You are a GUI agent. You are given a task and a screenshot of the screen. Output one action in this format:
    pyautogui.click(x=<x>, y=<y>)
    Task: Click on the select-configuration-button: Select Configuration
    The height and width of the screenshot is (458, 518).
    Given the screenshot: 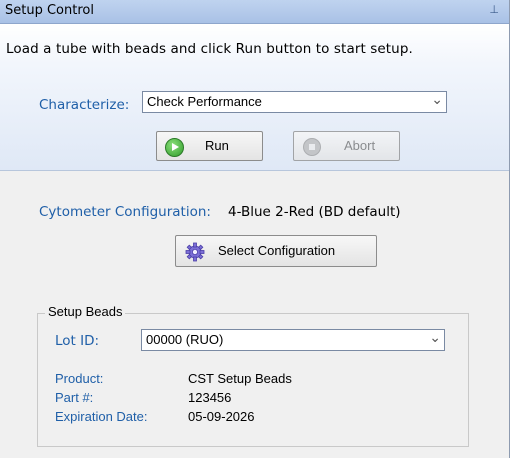 What is the action you would take?
    pyautogui.click(x=276, y=251)
    